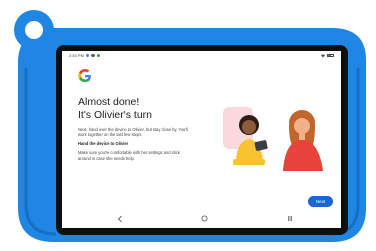 Image resolution: width=376 pixels, height=251 pixels. Describe the element at coordinates (320, 201) in the screenshot. I see `next-button: Next` at that location.